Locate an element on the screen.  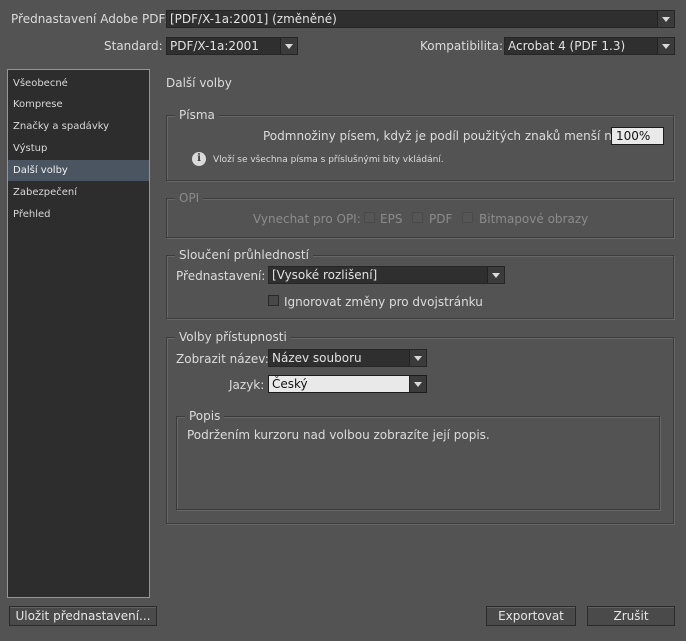
description-title: Popis is located at coordinates (205, 416).